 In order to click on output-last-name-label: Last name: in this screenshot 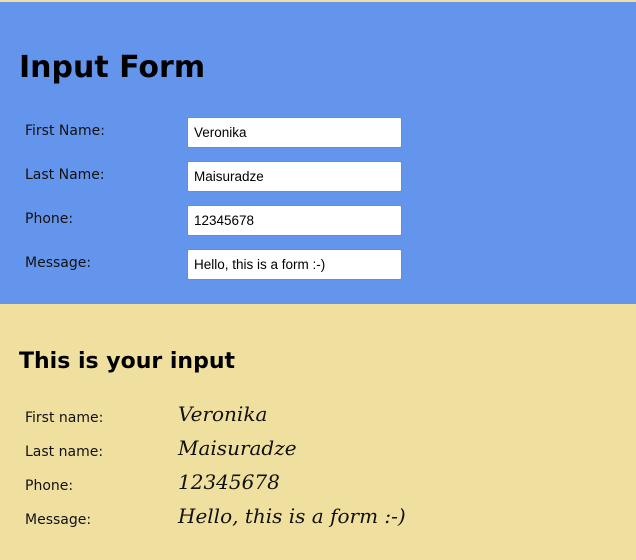, I will do `click(64, 452)`.